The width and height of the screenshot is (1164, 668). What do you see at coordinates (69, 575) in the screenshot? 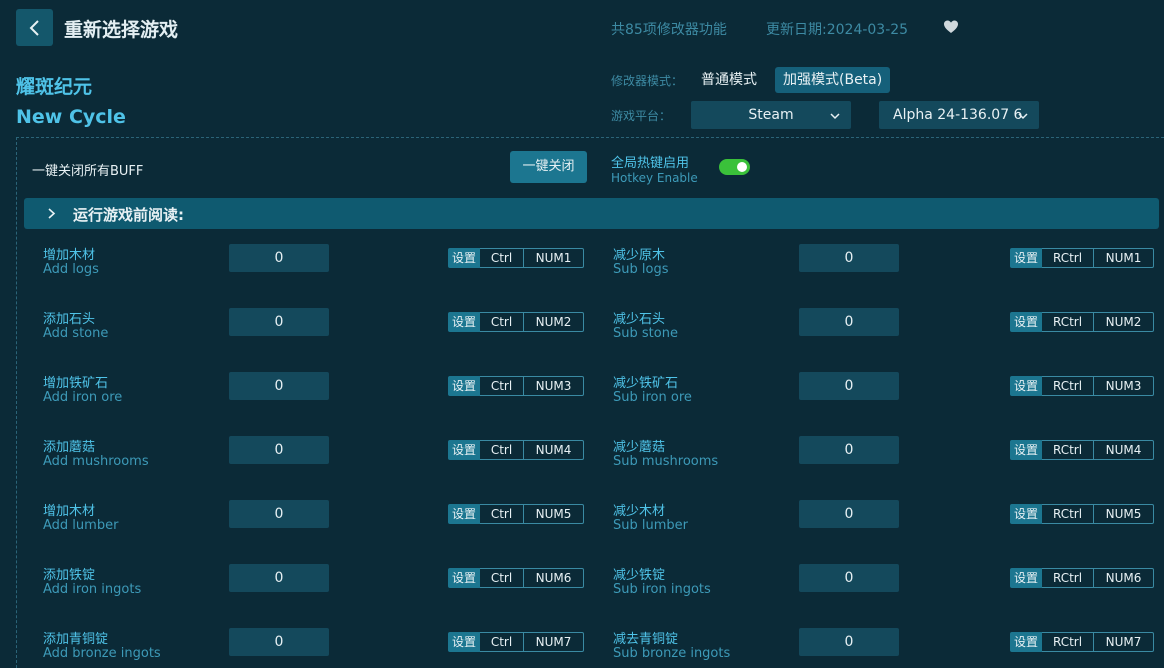
I see `cheat-name-cn: 添加铁锭` at bounding box center [69, 575].